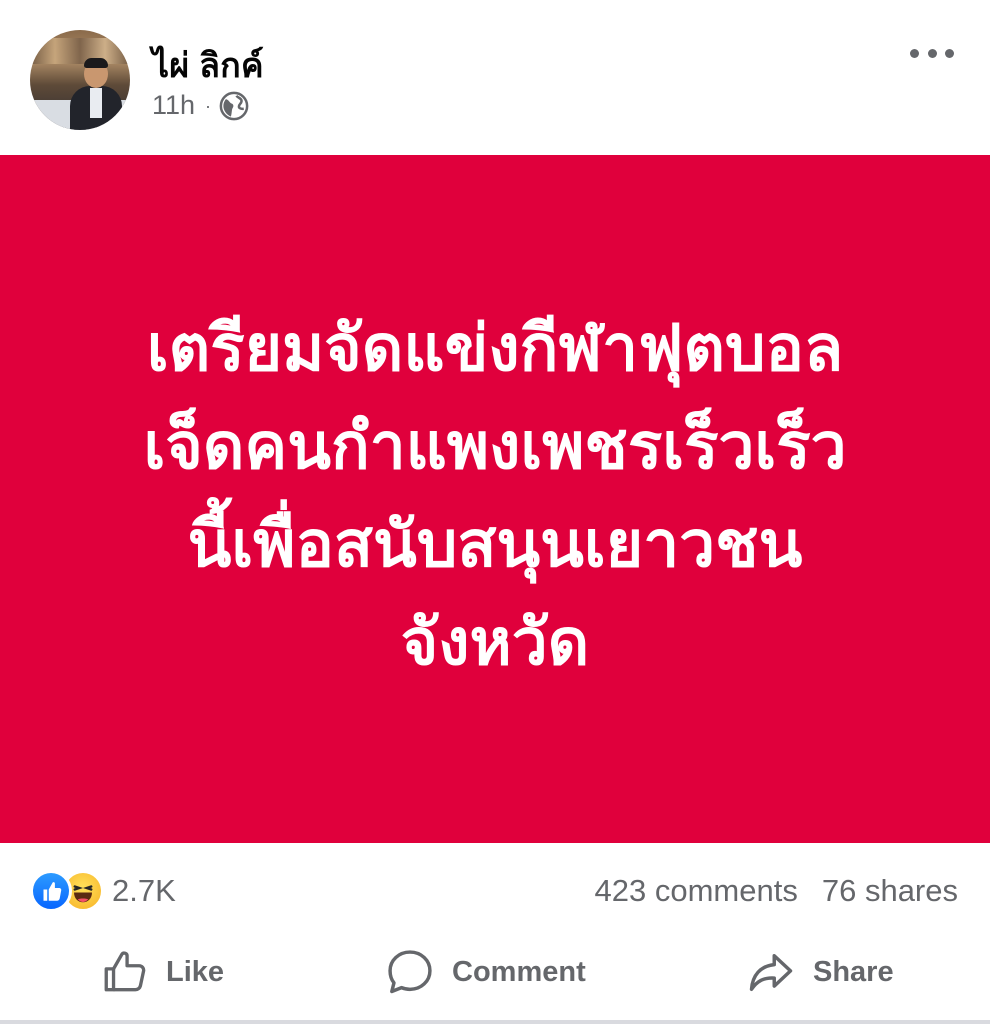 The height and width of the screenshot is (1024, 990). Describe the element at coordinates (80, 80) in the screenshot. I see `avatar` at that location.